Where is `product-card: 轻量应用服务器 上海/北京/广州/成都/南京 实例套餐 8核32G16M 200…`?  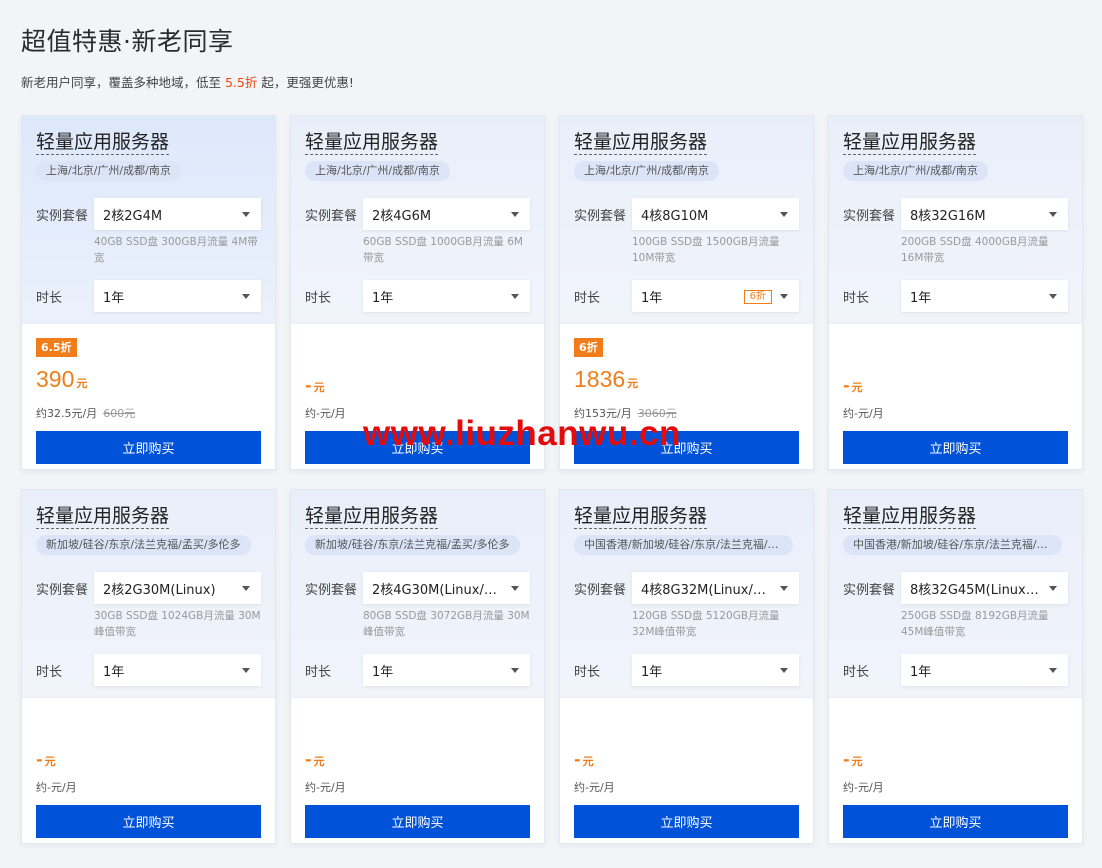 product-card: 轻量应用服务器 上海/北京/广州/成都/南京 实例套餐 8核32G16M 200… is located at coordinates (955, 292).